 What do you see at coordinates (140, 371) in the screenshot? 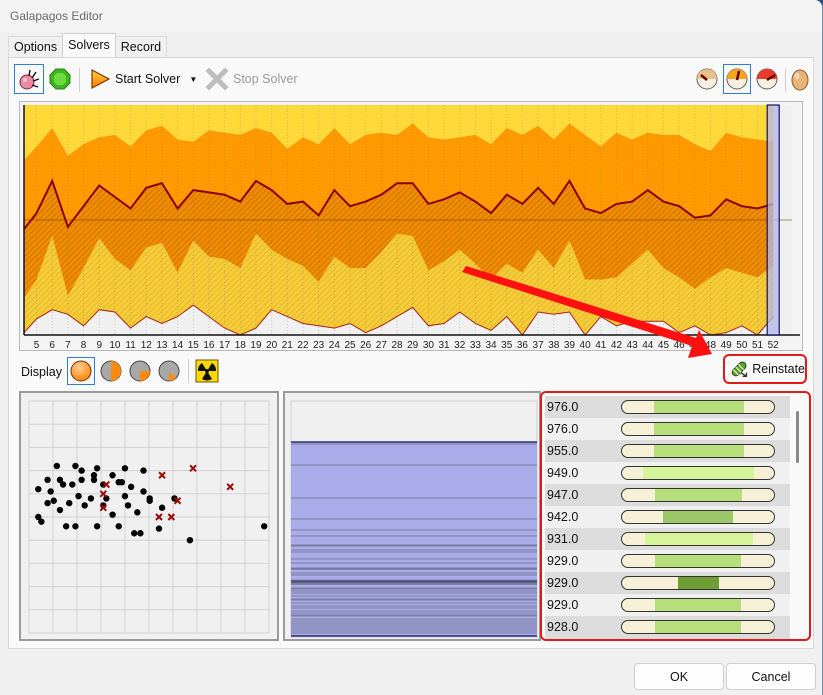
I see `display-quarter-button` at bounding box center [140, 371].